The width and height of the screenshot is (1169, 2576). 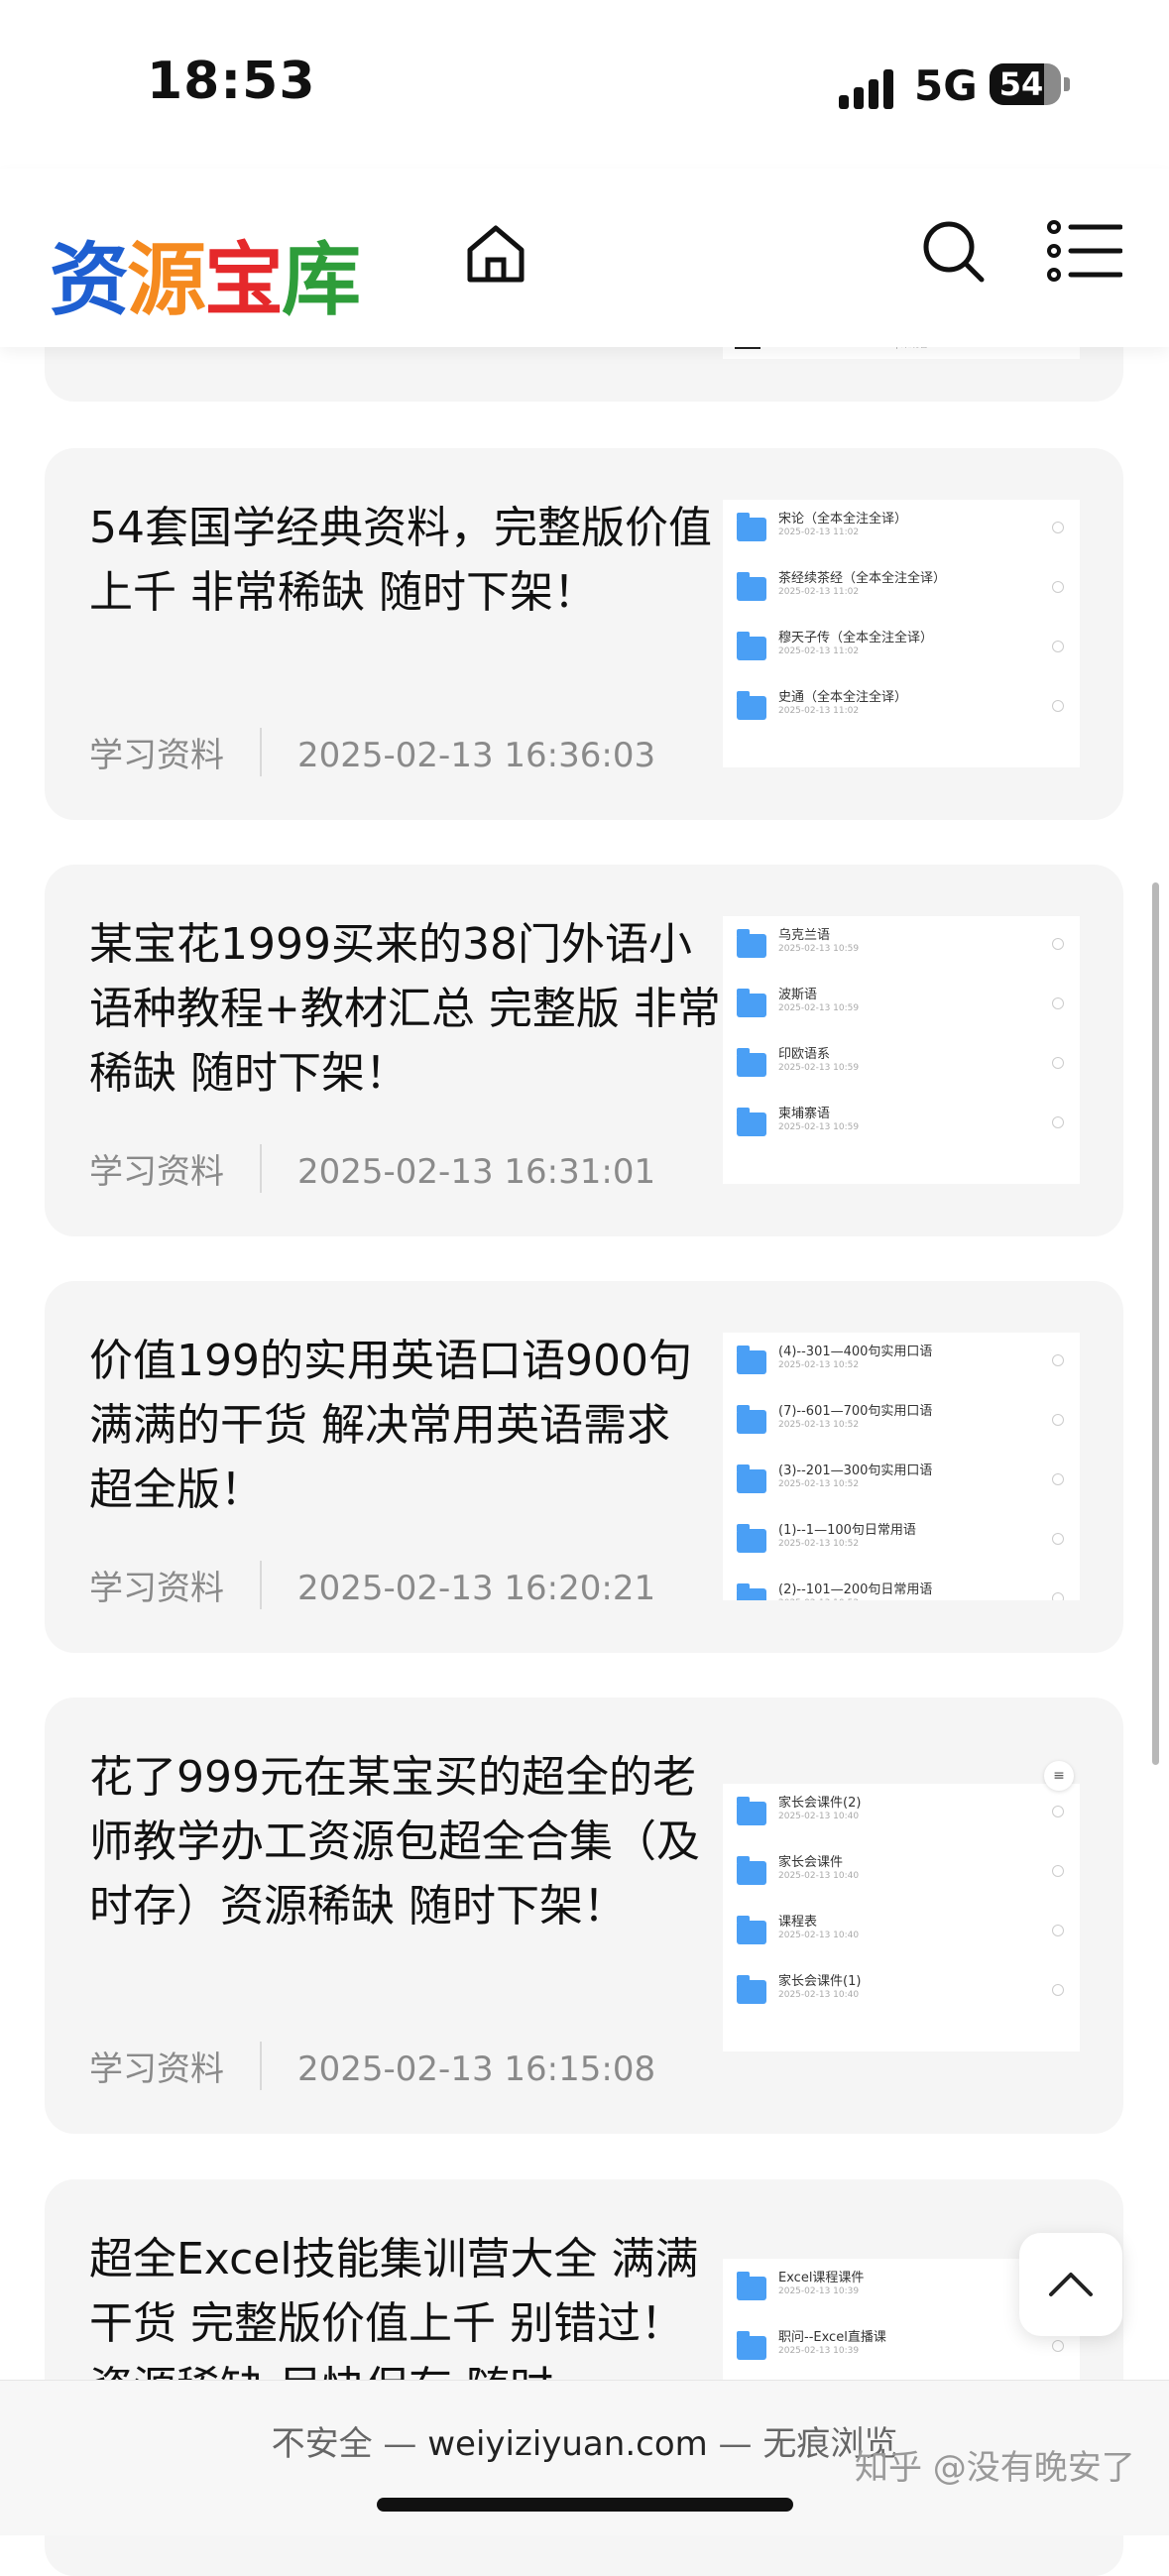 I want to click on file-name: 波斯语, so click(x=798, y=995).